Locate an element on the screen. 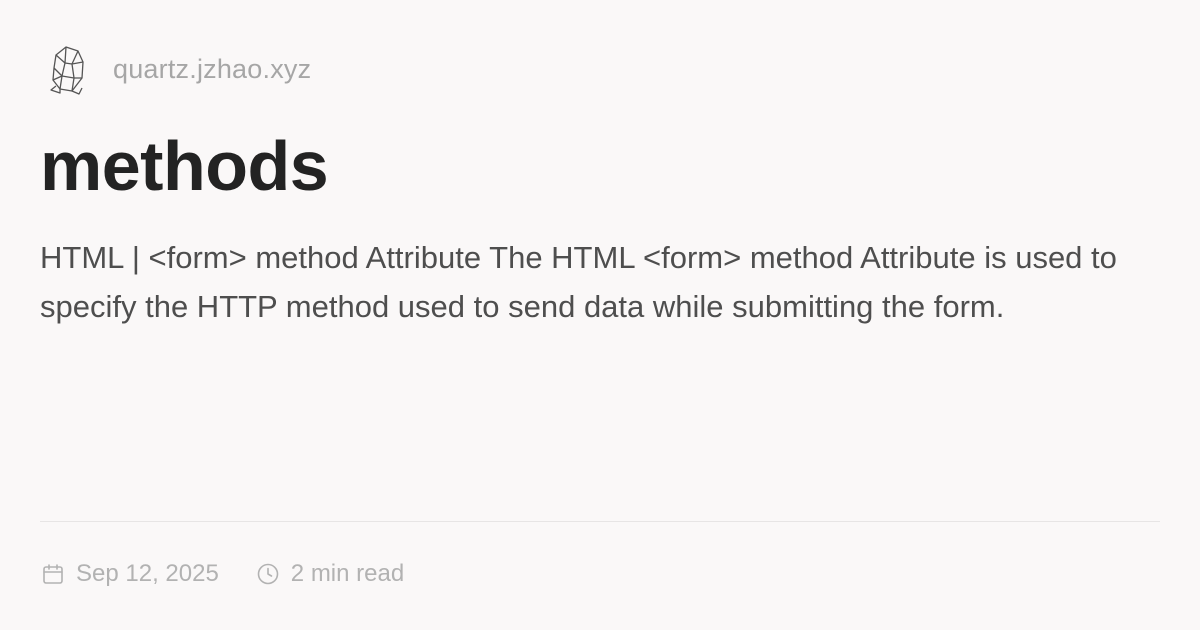 Image resolution: width=1200 pixels, height=630 pixels. reading-time: 2 min read is located at coordinates (347, 573).